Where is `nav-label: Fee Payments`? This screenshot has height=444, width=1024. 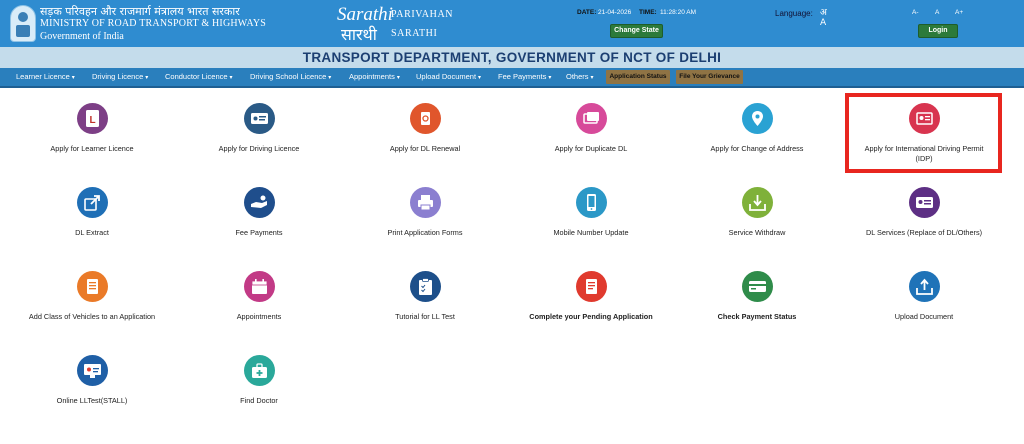 nav-label: Fee Payments is located at coordinates (522, 76).